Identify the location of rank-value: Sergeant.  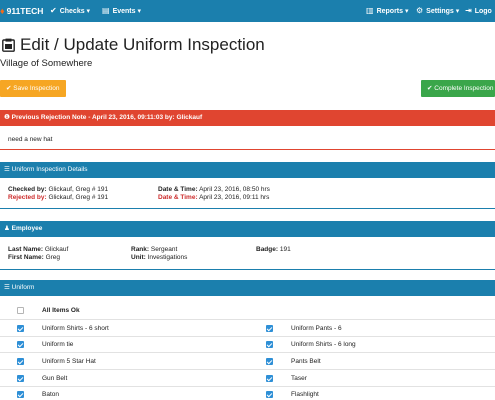
(164, 249).